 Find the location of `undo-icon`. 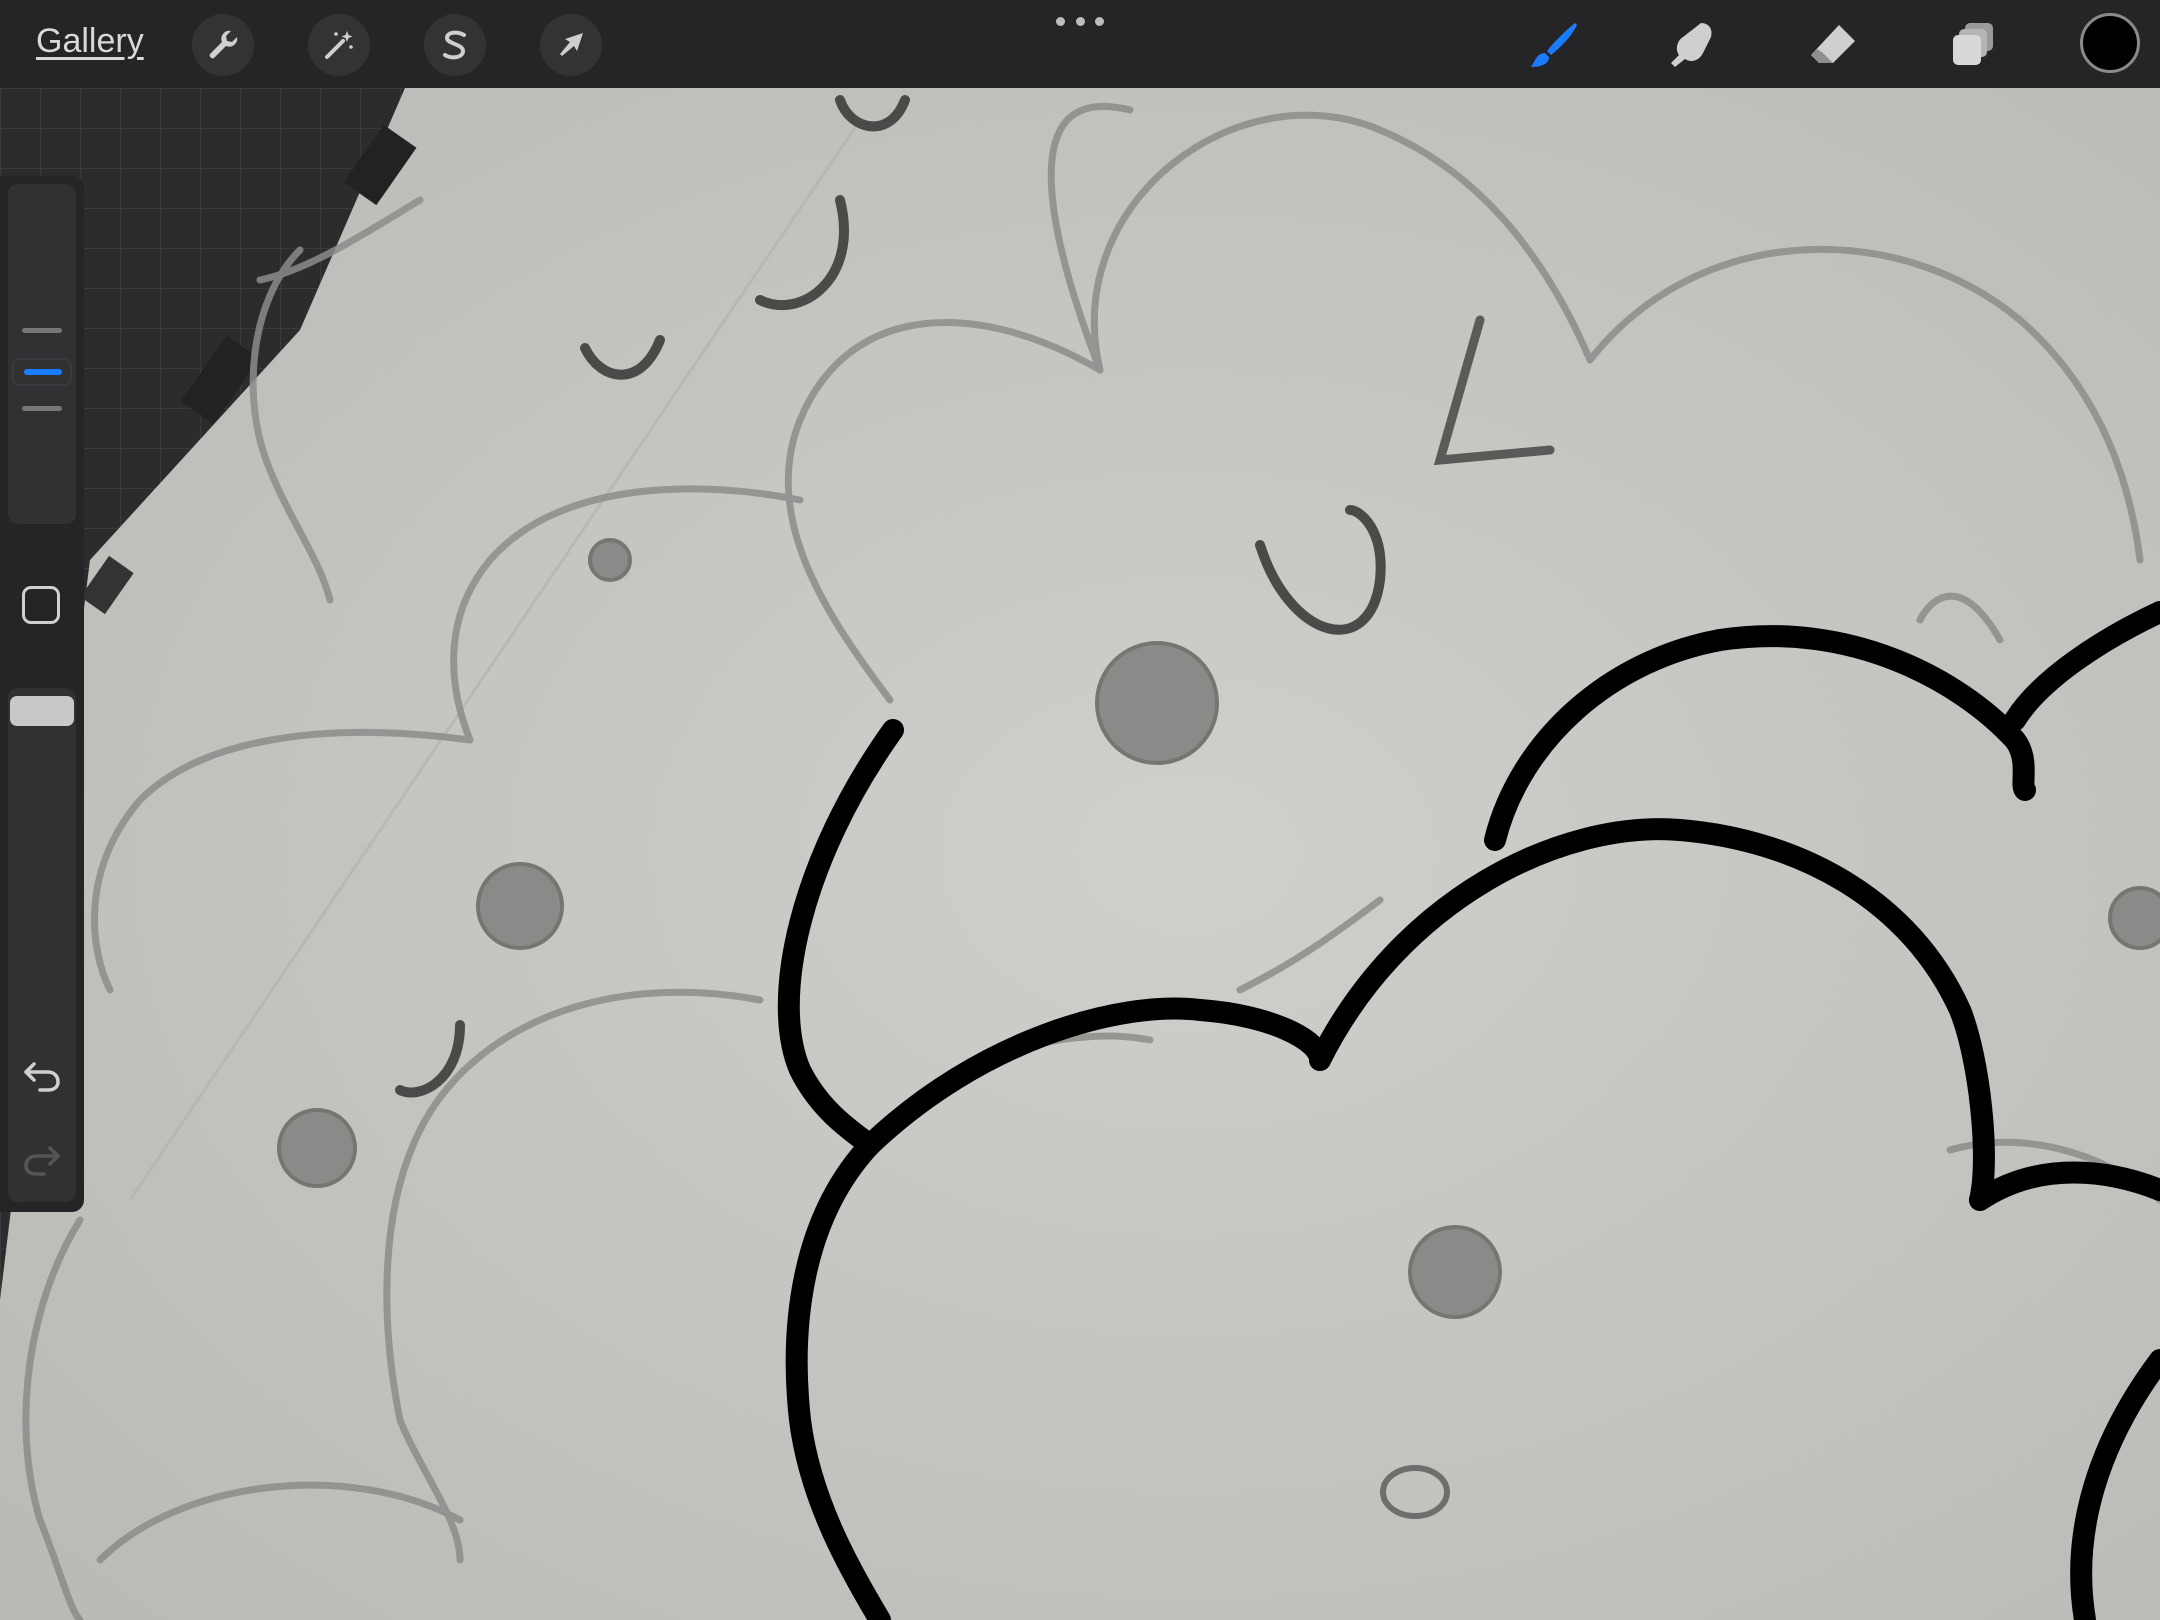

undo-icon is located at coordinates (42, 1076).